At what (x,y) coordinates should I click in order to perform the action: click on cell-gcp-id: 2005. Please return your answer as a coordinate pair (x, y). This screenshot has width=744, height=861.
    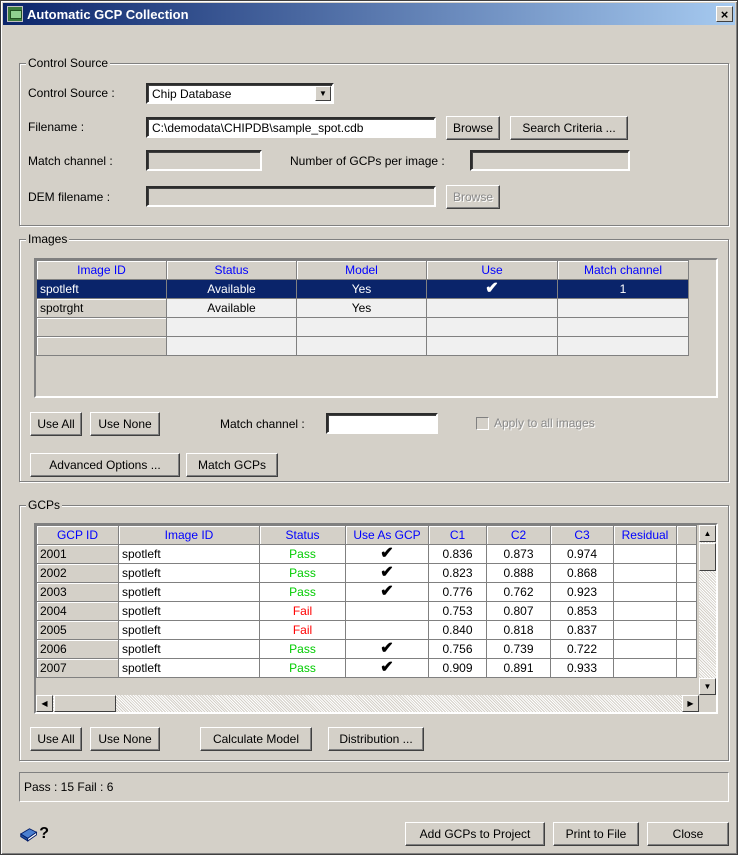
    Looking at the image, I should click on (77, 630).